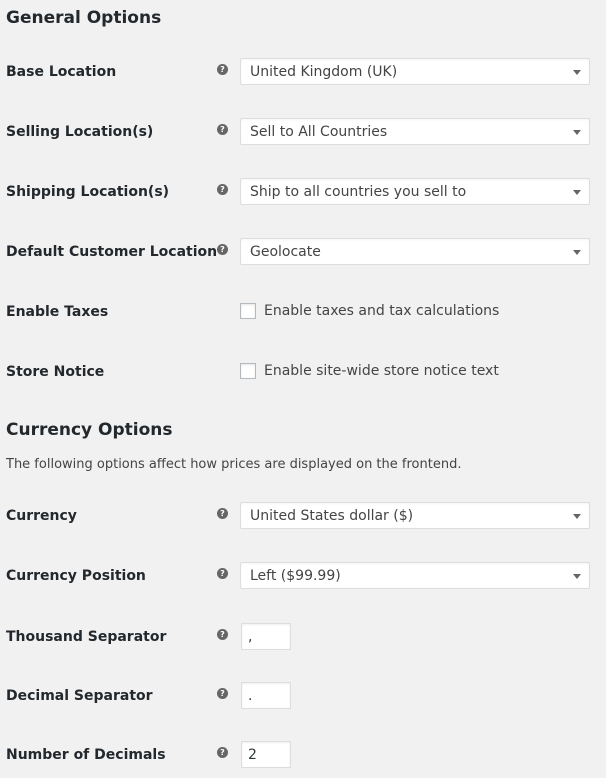 The height and width of the screenshot is (778, 606). Describe the element at coordinates (55, 372) in the screenshot. I see `store-notice-label: Store Notice` at that location.